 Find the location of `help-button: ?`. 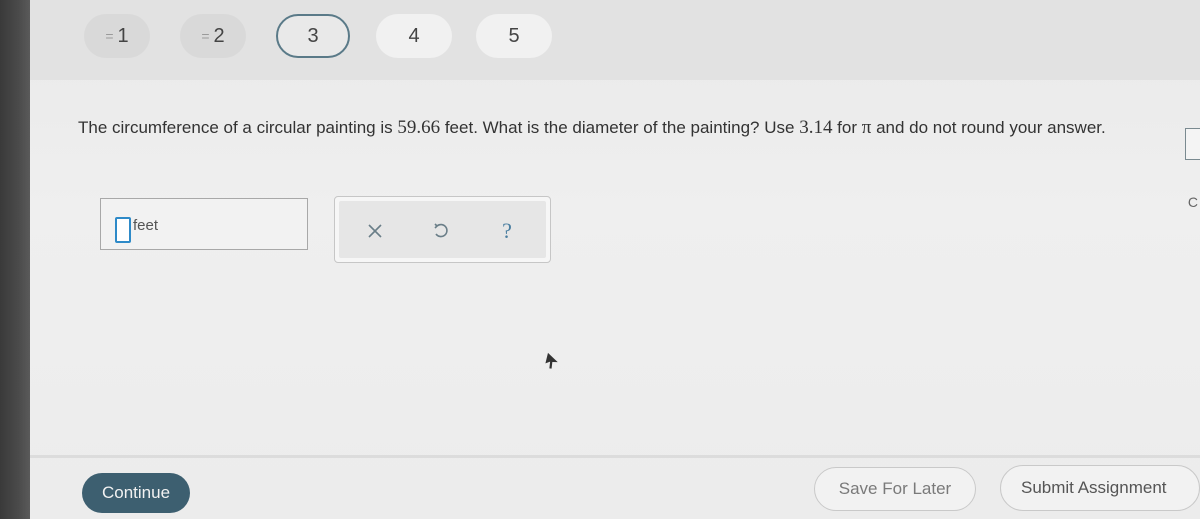

help-button: ? is located at coordinates (507, 231).